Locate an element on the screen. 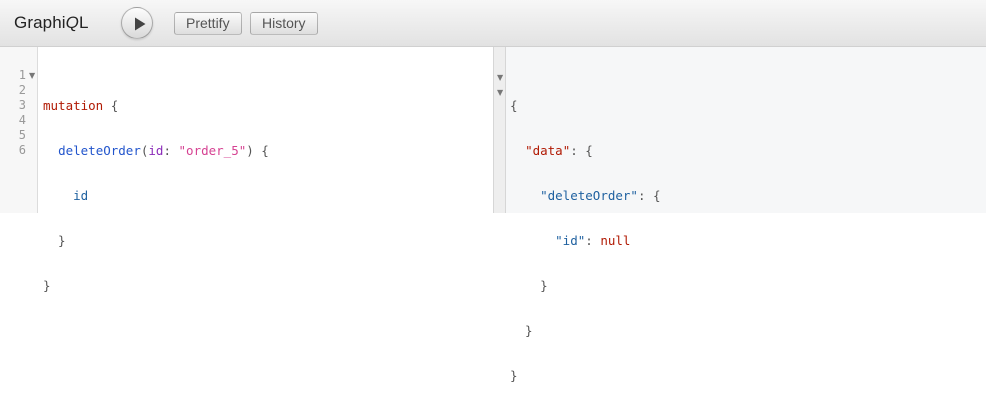 The width and height of the screenshot is (986, 413). app-title: GraphiQL is located at coordinates (51, 23).